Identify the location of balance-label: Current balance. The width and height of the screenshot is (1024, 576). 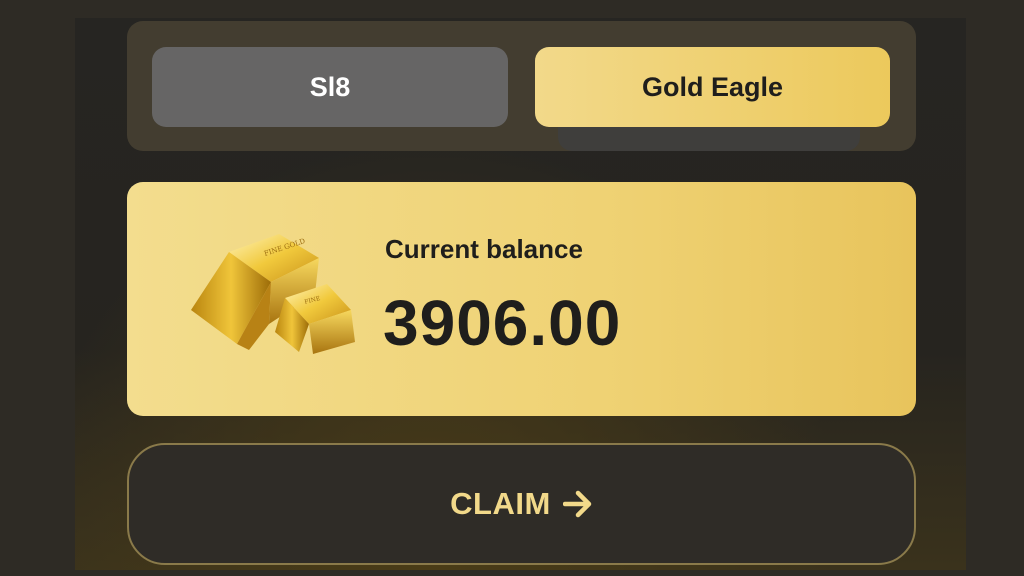
(484, 249).